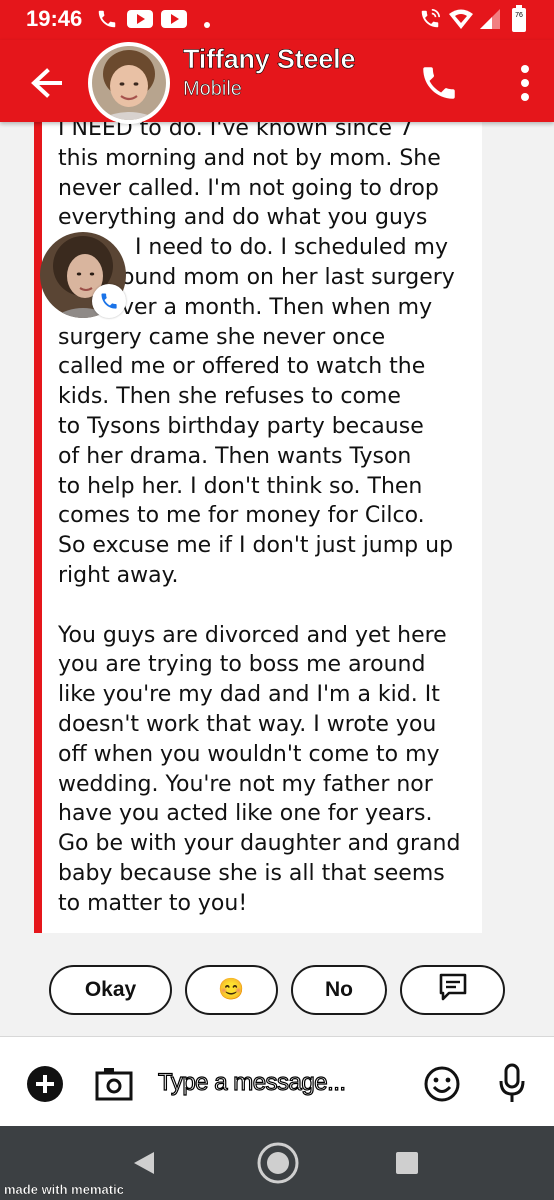  What do you see at coordinates (114, 1086) in the screenshot?
I see `camera-icon` at bounding box center [114, 1086].